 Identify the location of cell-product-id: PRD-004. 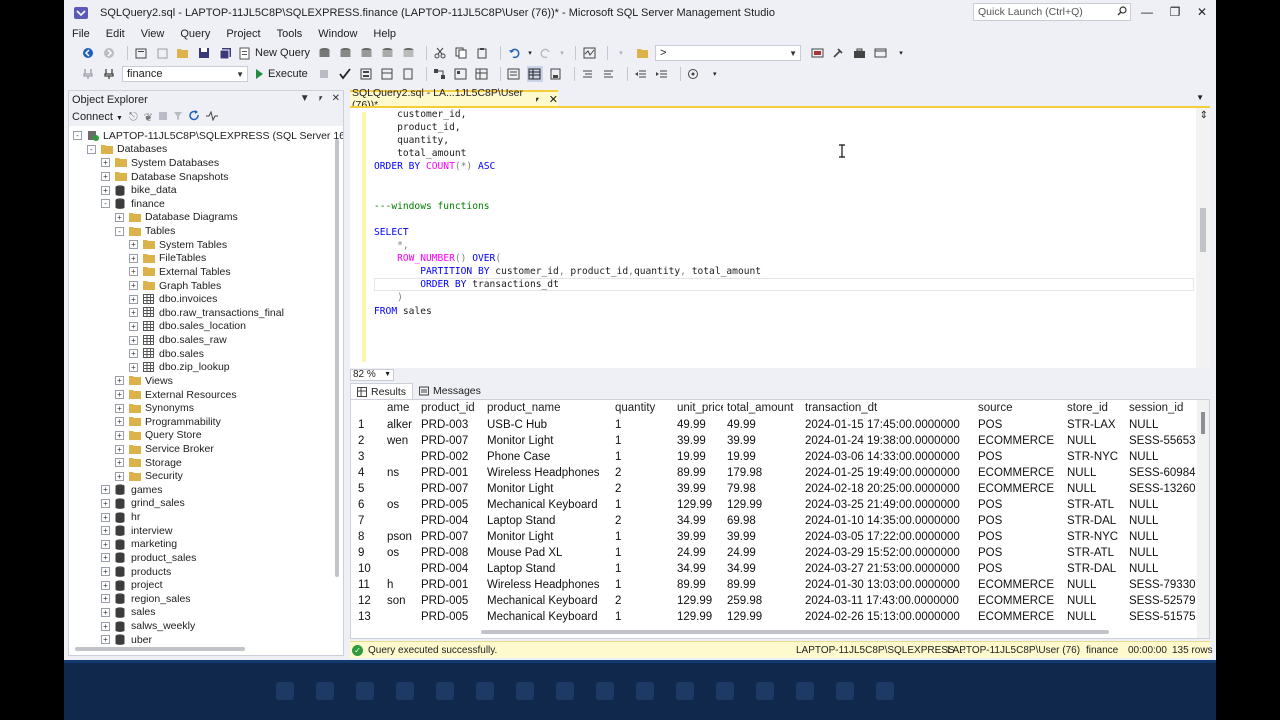
(451, 521).